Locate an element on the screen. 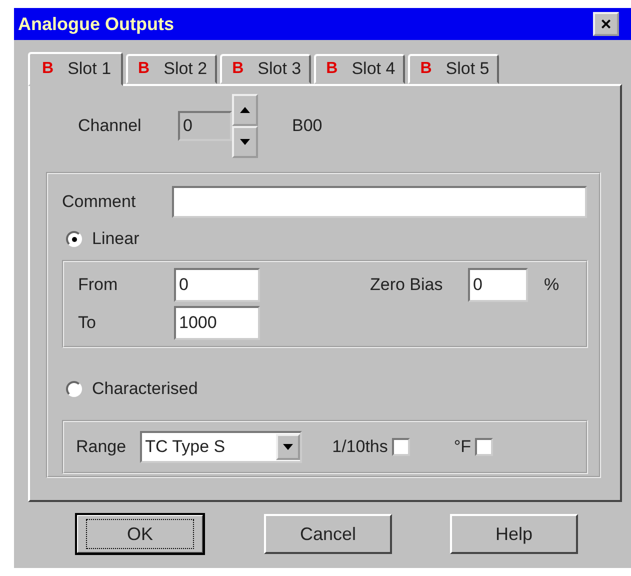 The width and height of the screenshot is (631, 576). address-text: B00 is located at coordinates (307, 126).